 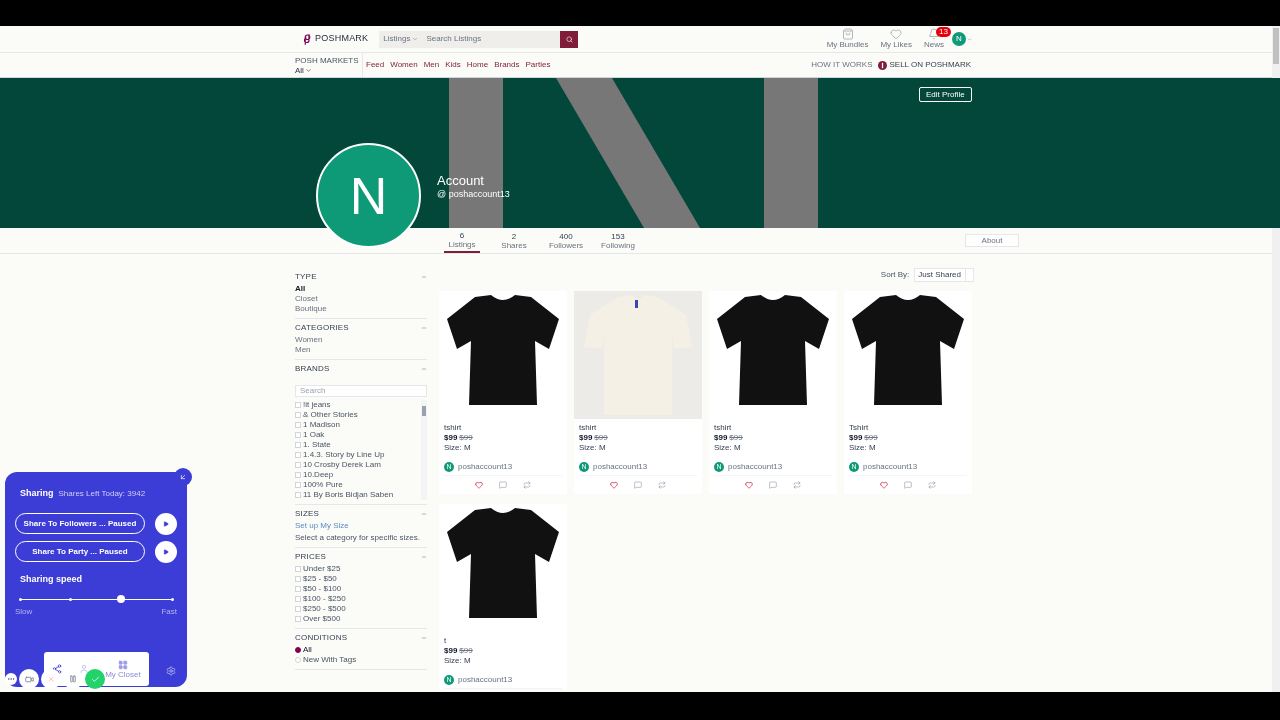 I want to click on search-icon, so click(x=569, y=39).